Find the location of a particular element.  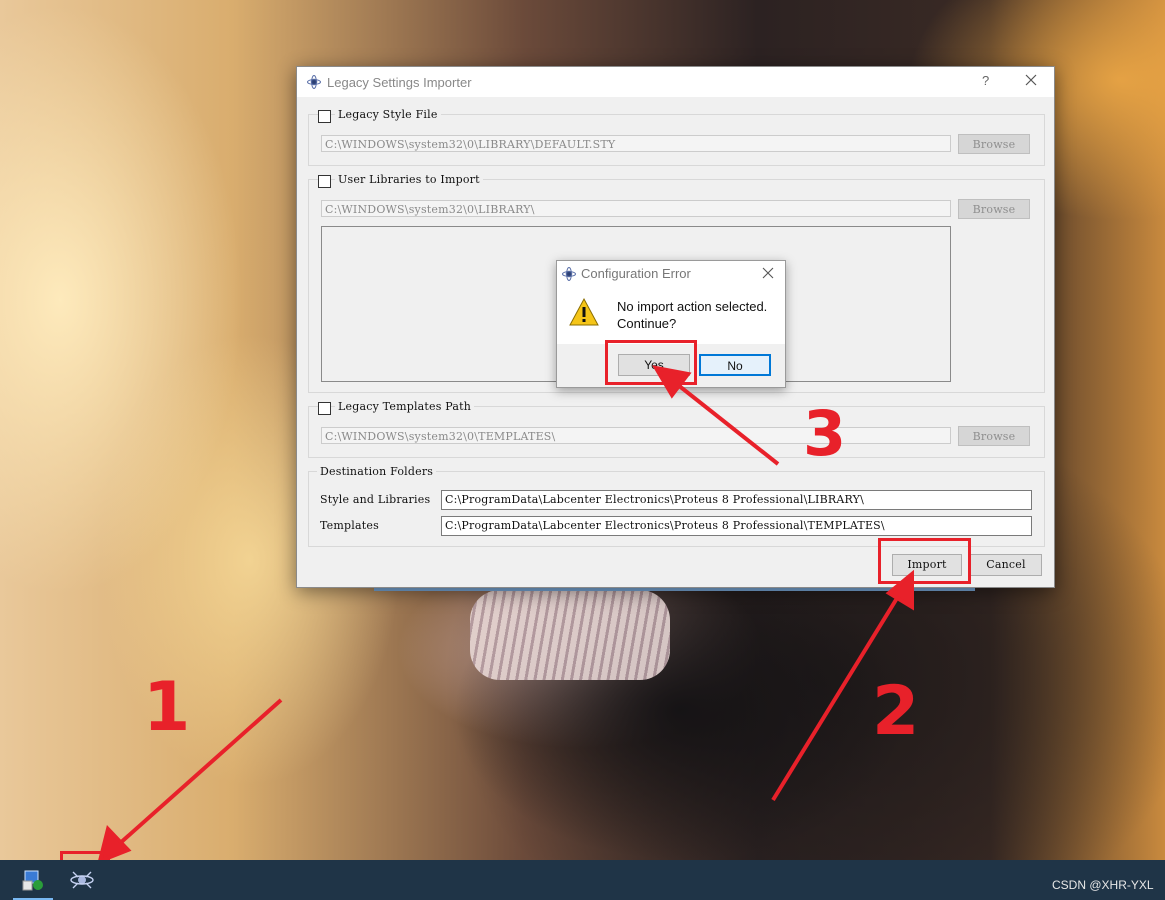

arrow-1-head is located at coordinates (114, 844).